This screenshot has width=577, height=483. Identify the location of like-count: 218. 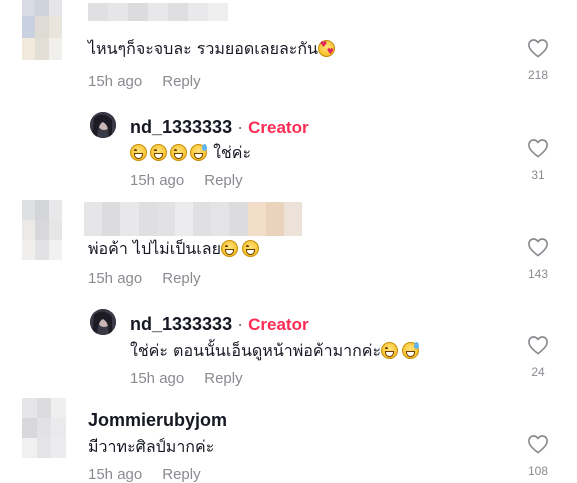
(538, 75).